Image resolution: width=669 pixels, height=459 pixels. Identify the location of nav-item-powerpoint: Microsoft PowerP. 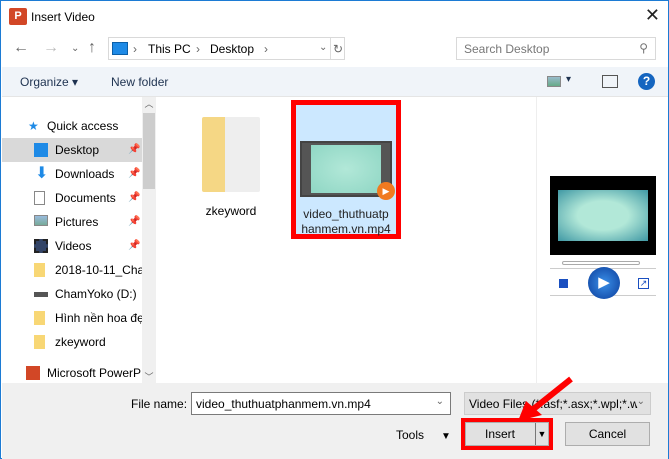
(72, 372).